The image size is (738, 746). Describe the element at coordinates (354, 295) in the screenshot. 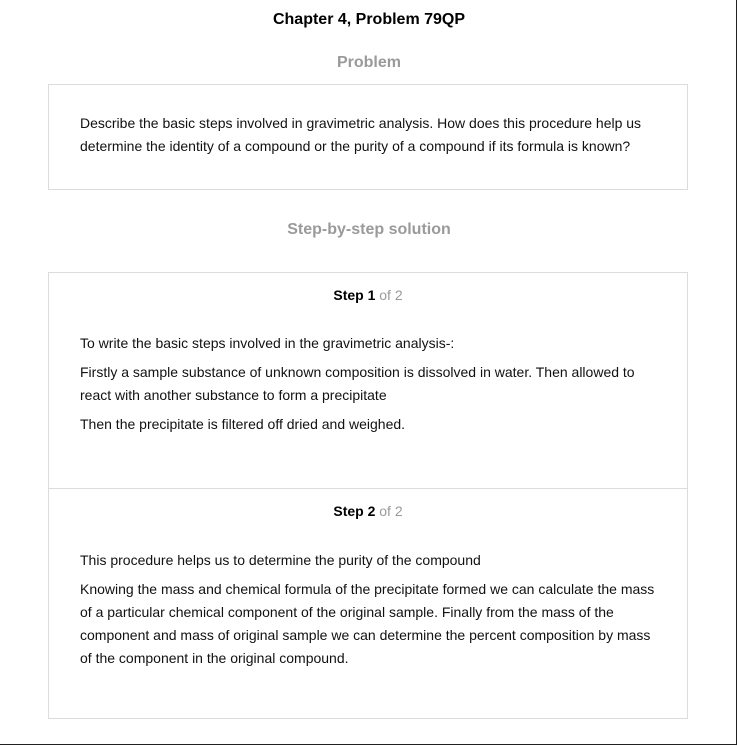

I see `step-1-label: Step 1` at that location.